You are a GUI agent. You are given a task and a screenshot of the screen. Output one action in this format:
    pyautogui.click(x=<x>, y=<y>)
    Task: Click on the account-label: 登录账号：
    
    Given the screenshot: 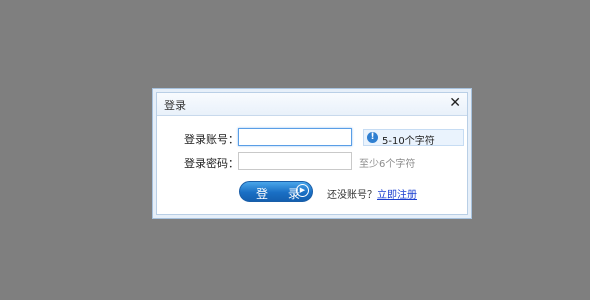 What is the action you would take?
    pyautogui.click(x=211, y=139)
    